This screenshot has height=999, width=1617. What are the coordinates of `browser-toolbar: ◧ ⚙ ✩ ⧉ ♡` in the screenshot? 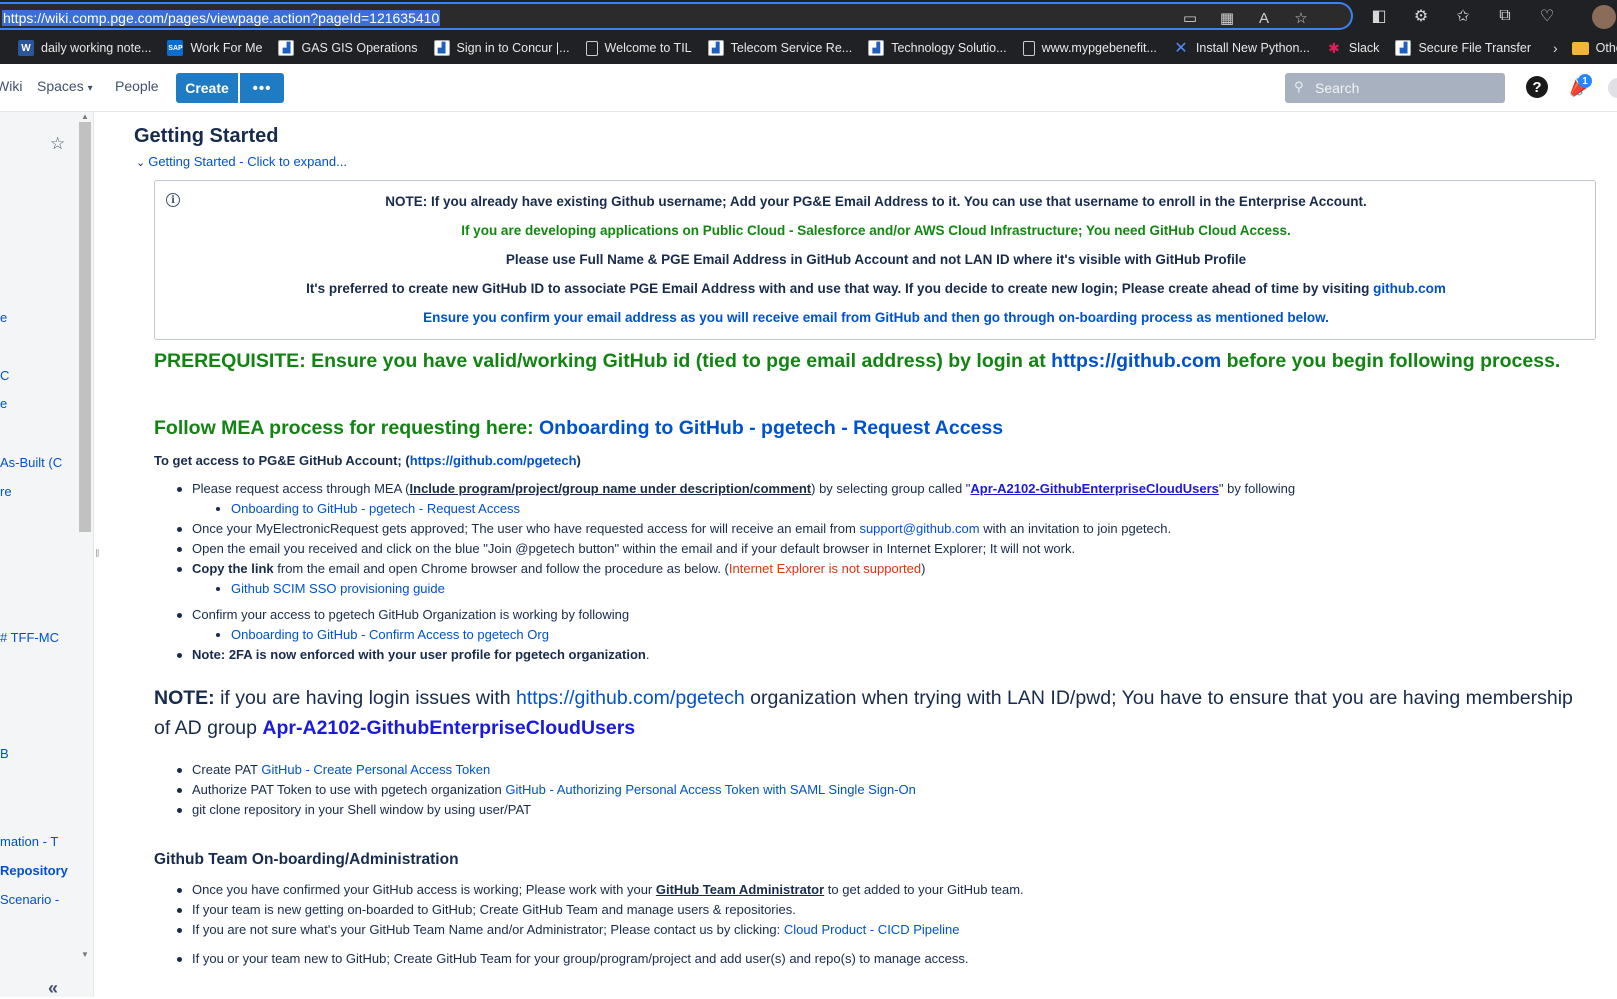 It's located at (1463, 16).